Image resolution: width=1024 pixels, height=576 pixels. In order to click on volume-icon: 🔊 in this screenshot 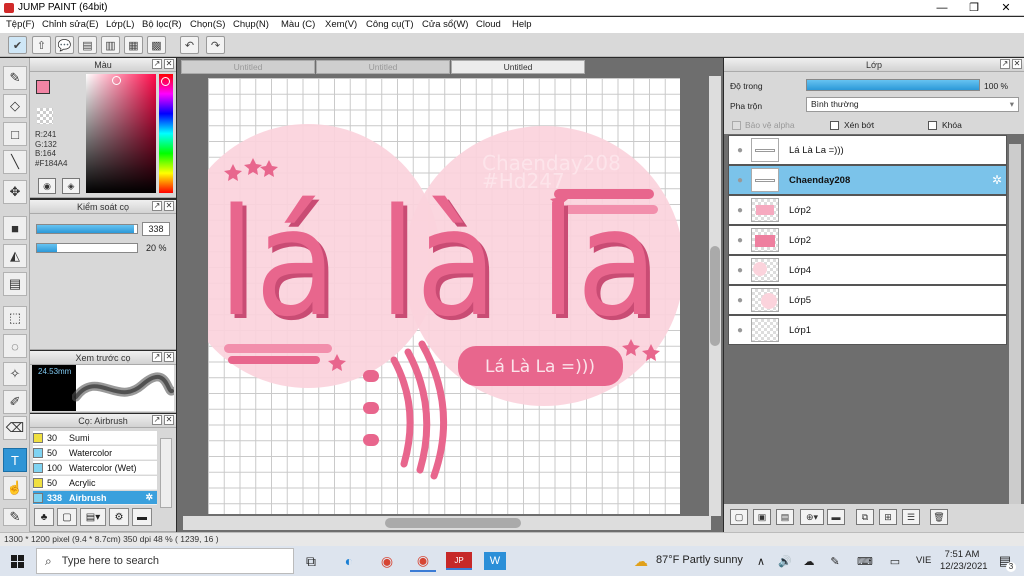, I will do `click(785, 561)`.